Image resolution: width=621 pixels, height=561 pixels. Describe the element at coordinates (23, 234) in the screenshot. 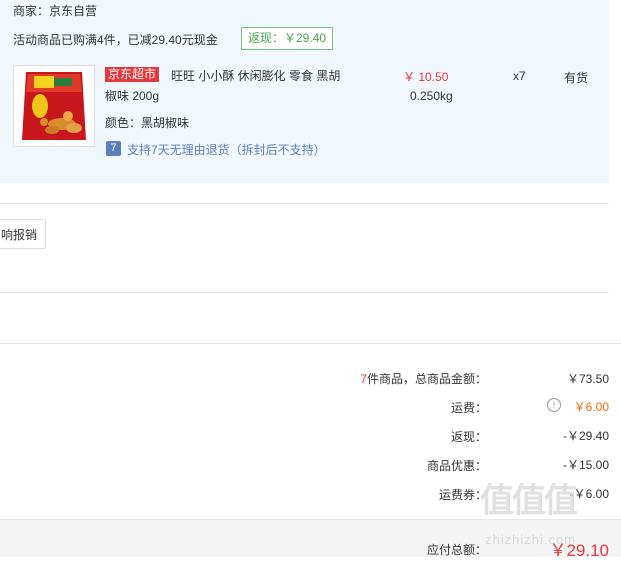

I see `invoice-button: 响报销` at that location.